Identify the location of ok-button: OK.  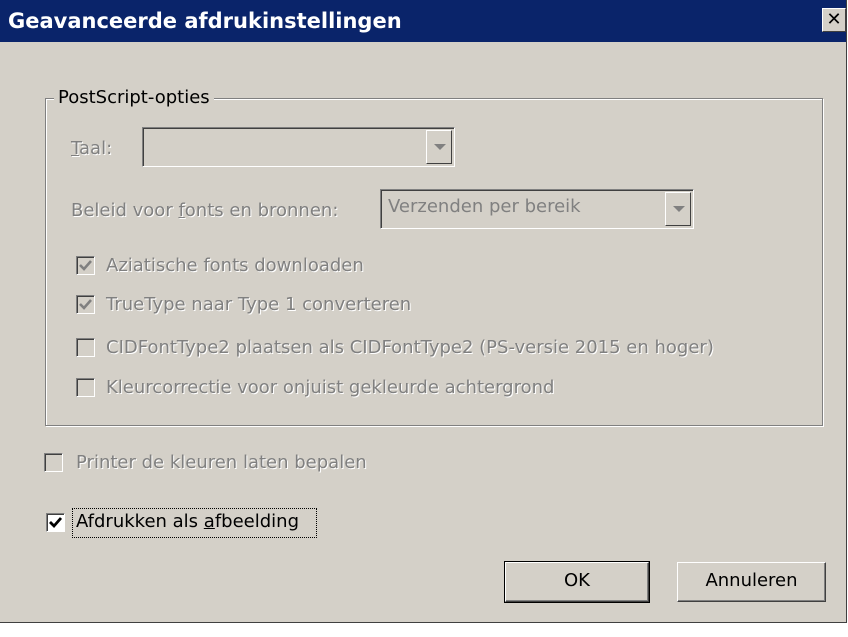
(577, 582).